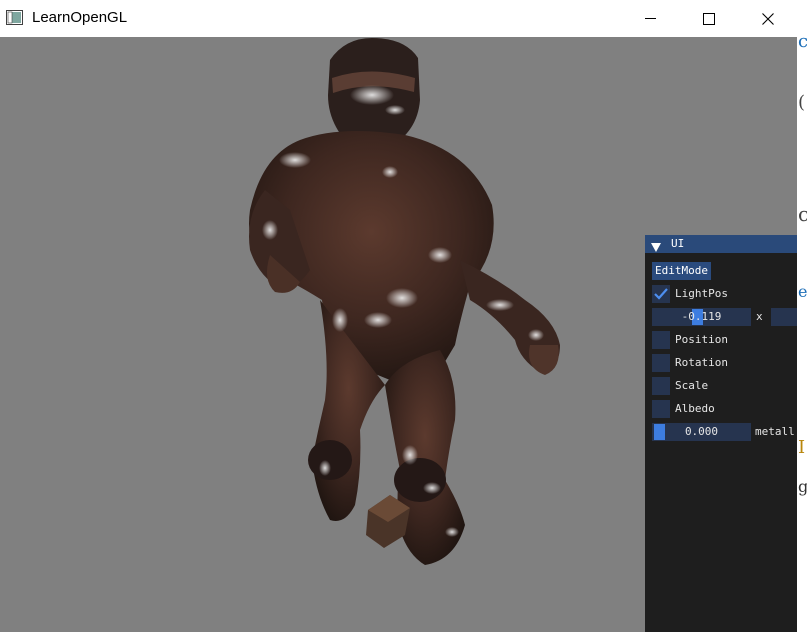  I want to click on maximize-icon, so click(709, 18).